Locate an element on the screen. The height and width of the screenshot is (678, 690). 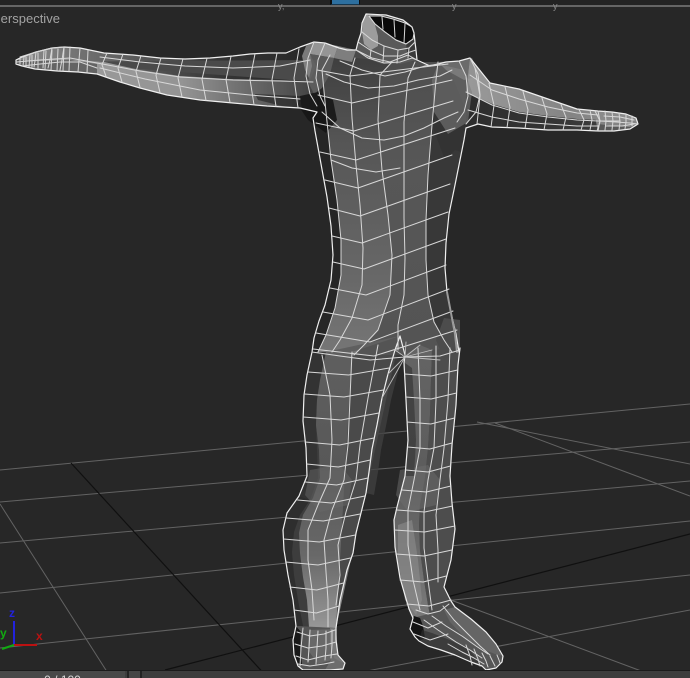
svg-text: z is located at coordinates (12, 613).